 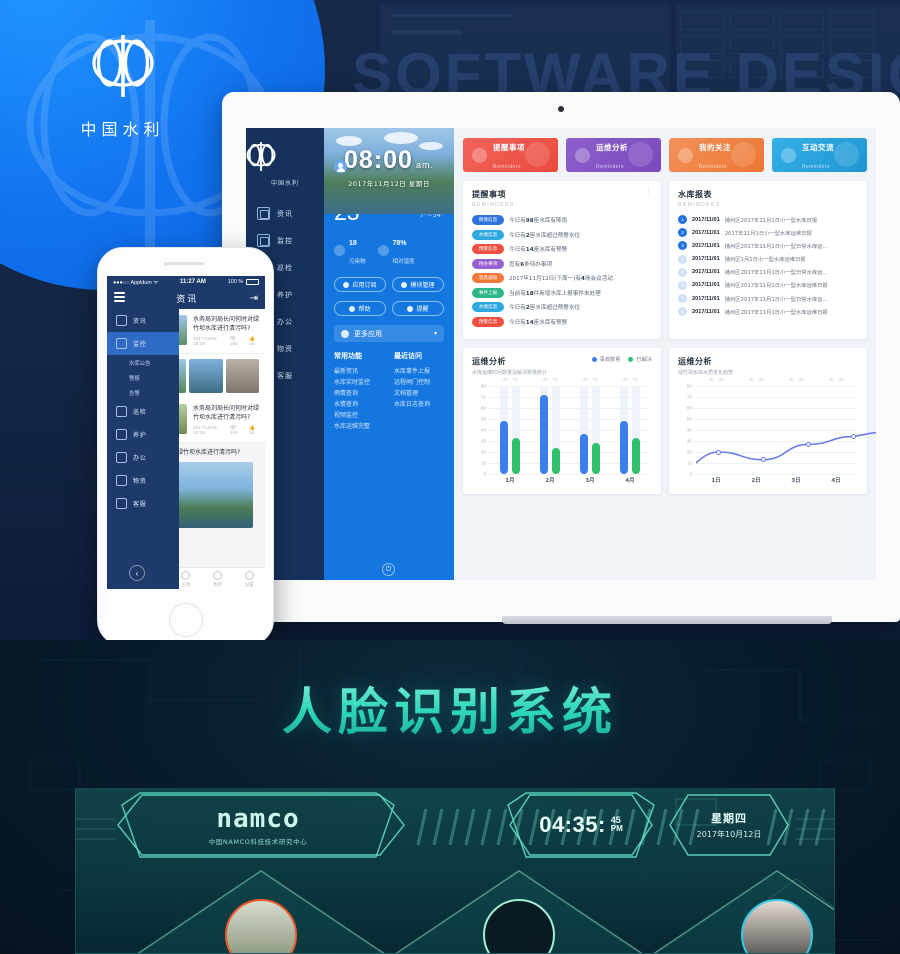 What do you see at coordinates (562, 220) in the screenshot?
I see `list-item: 雨情信息 今日有98座水库有降雨` at bounding box center [562, 220].